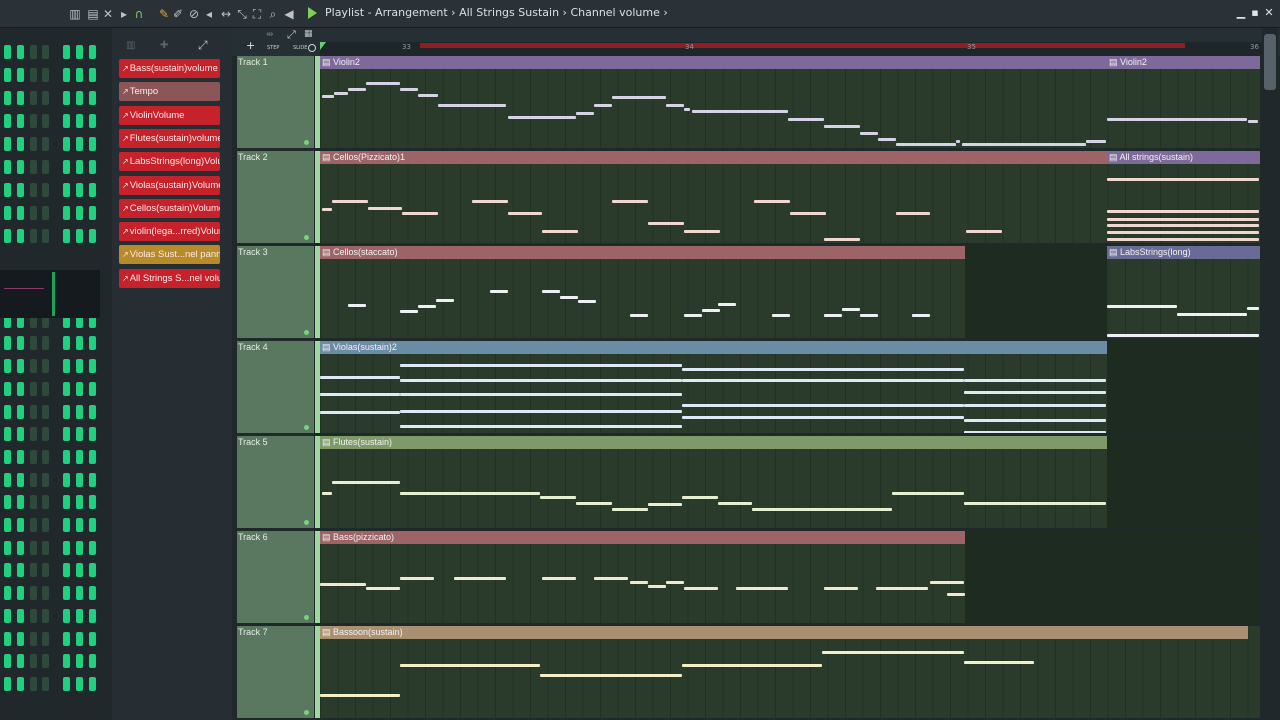 The width and height of the screenshot is (1280, 720). What do you see at coordinates (250, 45) in the screenshot?
I see `add-track-icon: +` at bounding box center [250, 45].